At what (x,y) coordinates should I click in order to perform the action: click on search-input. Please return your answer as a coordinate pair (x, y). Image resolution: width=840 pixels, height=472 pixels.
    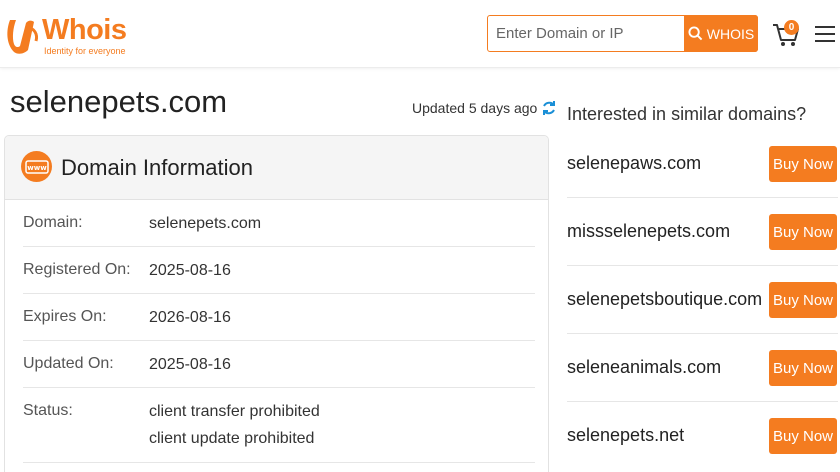
    Looking at the image, I should click on (586, 33).